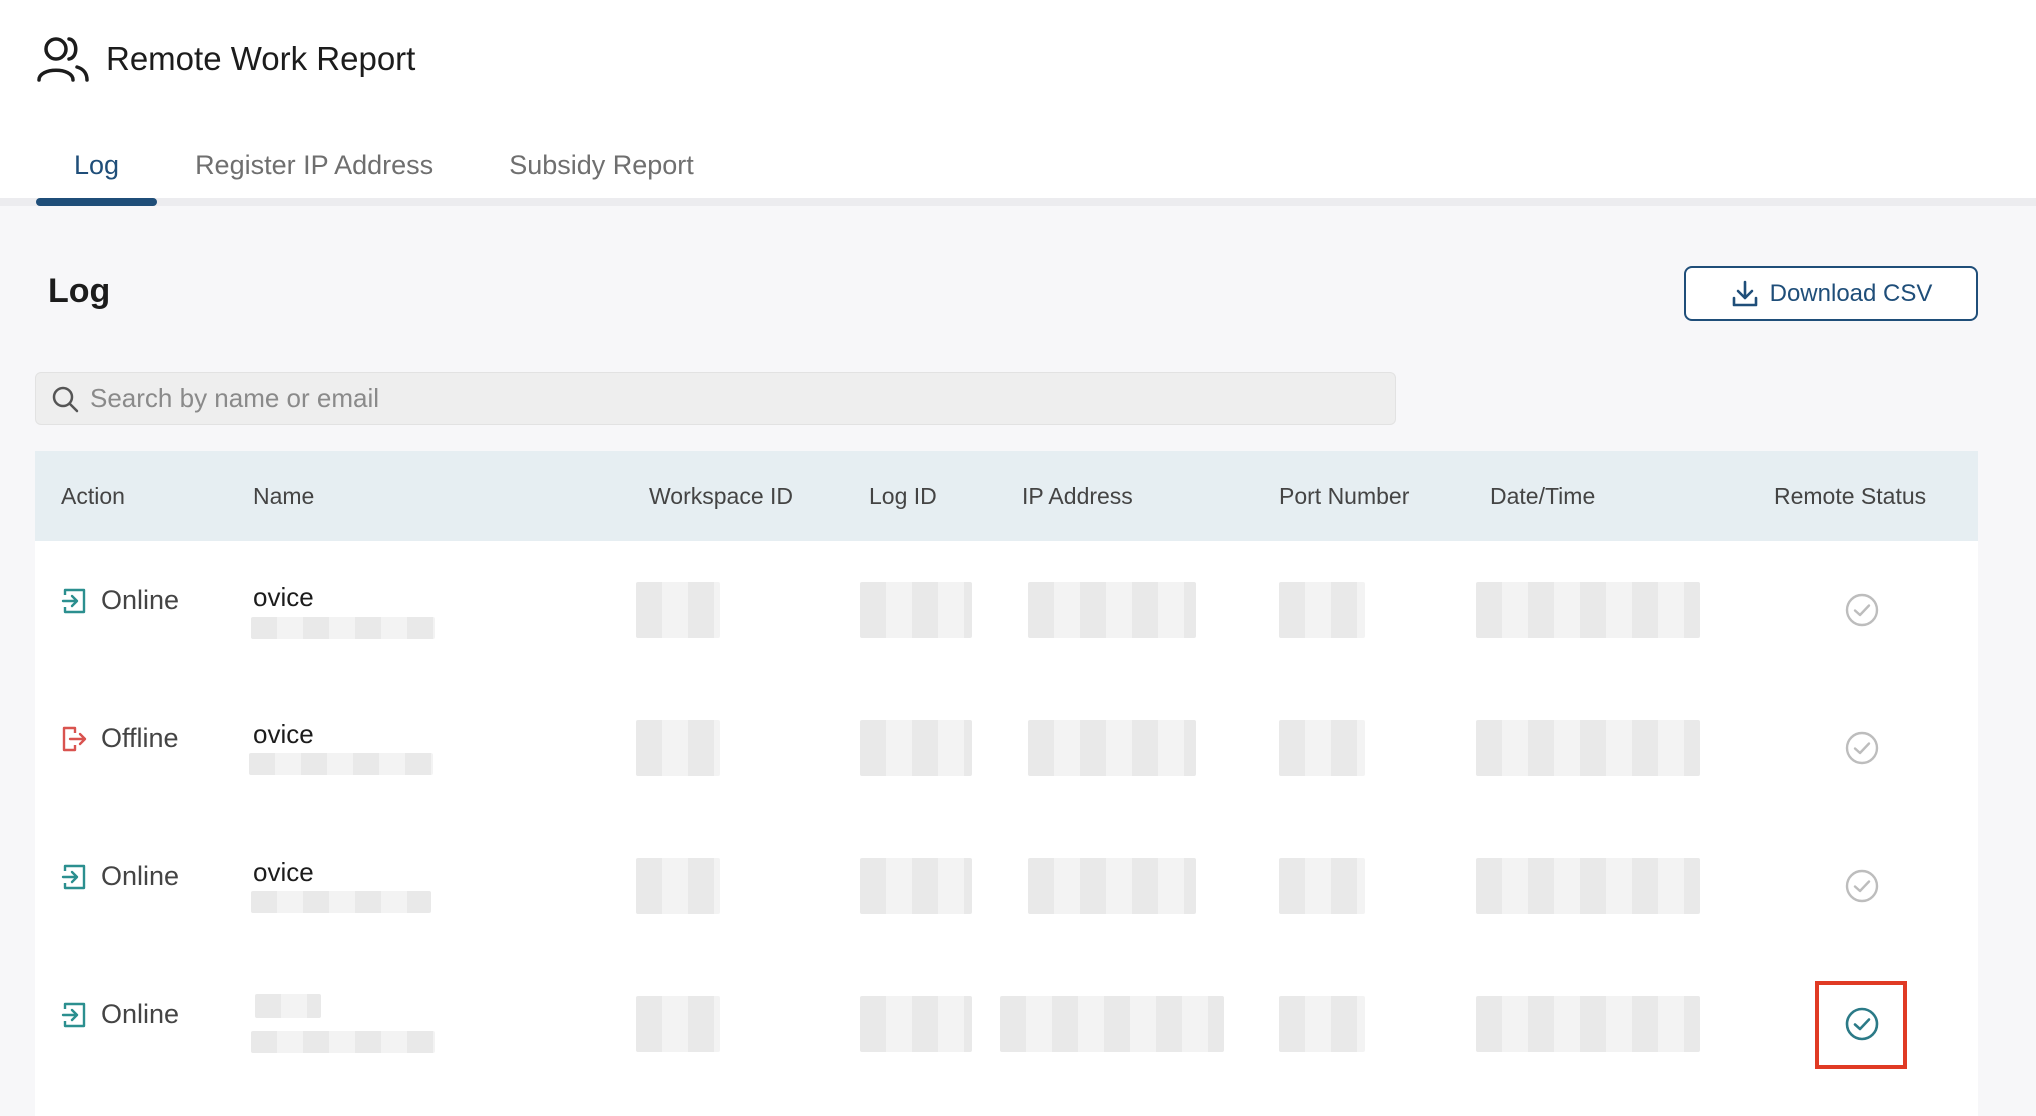 The height and width of the screenshot is (1116, 2036). I want to click on tab-bar: Log Register IP Address Subsidy Report, so click(384, 168).